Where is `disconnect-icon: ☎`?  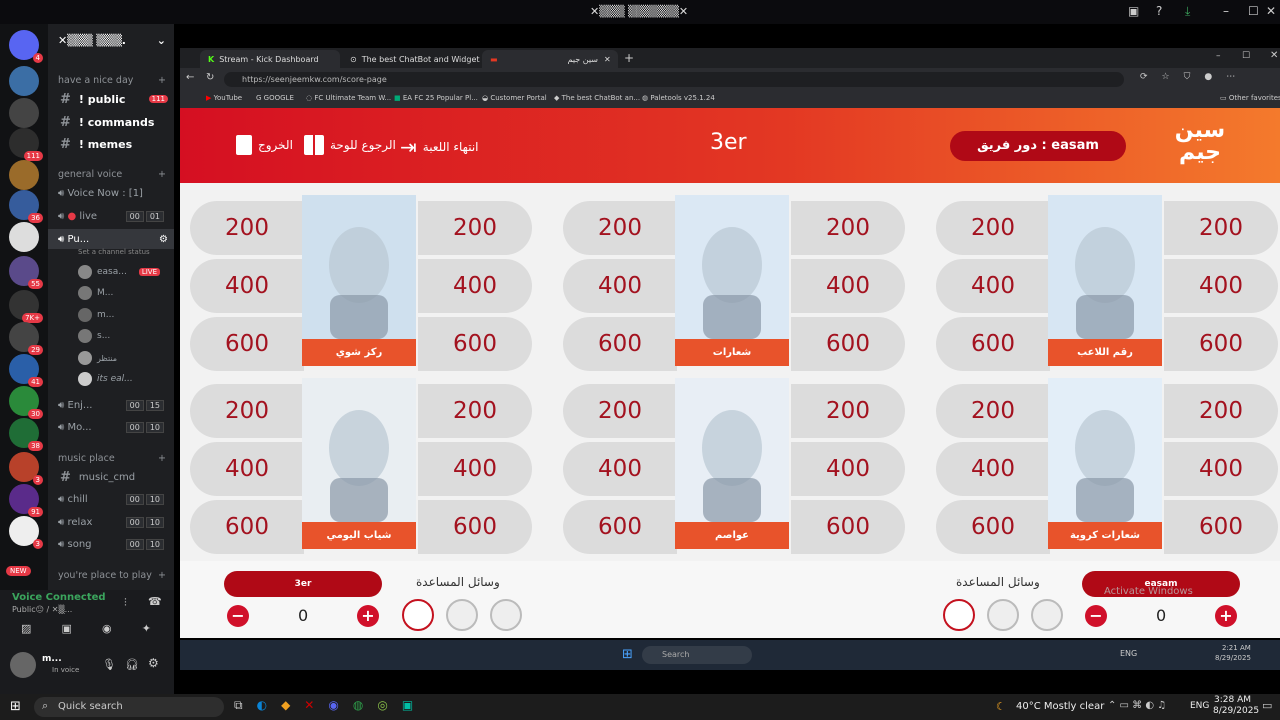 disconnect-icon: ☎ is located at coordinates (155, 601).